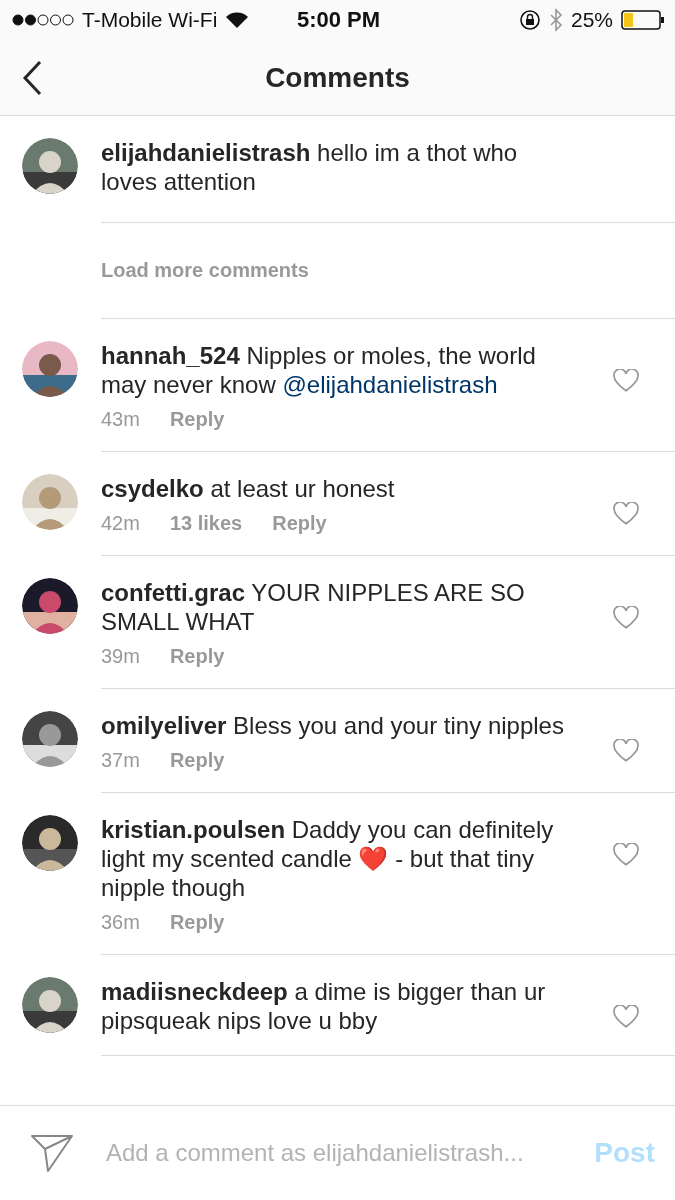  What do you see at coordinates (120, 523) in the screenshot?
I see `comment-time: 42m` at bounding box center [120, 523].